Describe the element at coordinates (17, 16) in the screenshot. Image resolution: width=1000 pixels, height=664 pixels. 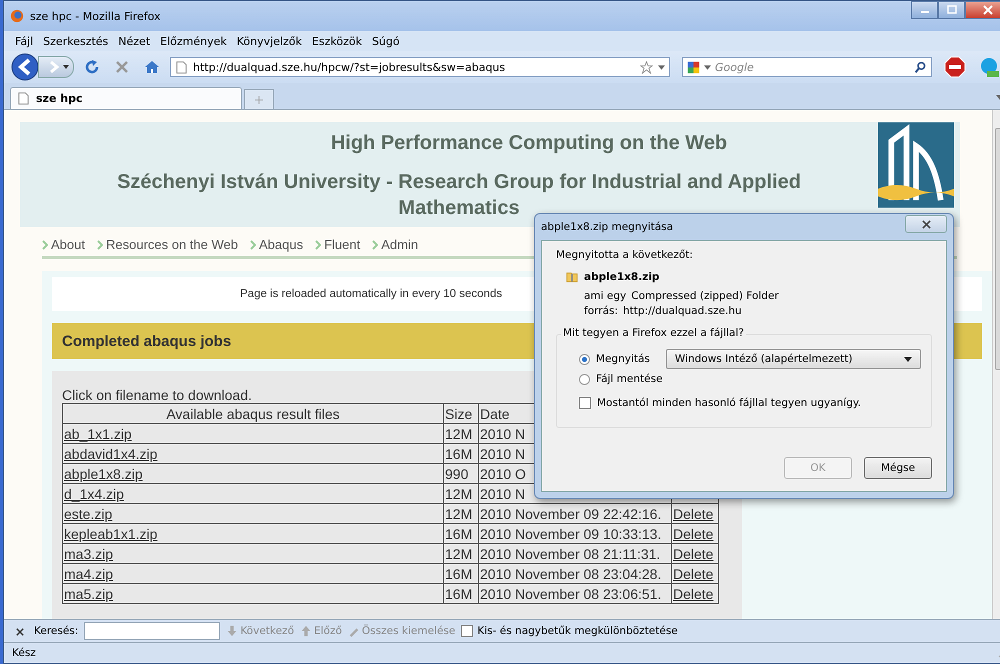
I see `browser-logo-icon` at that location.